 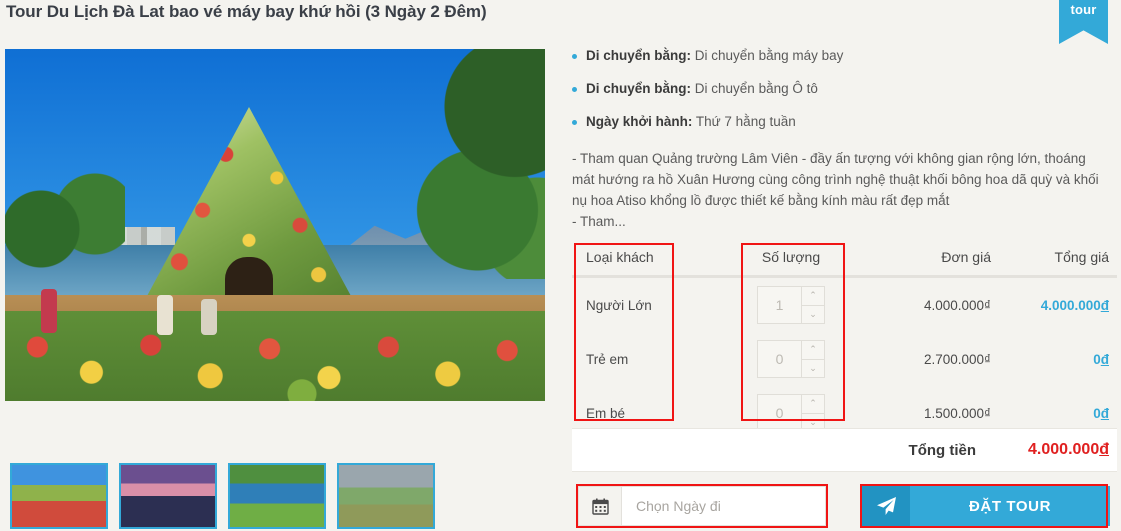 I want to click on grand-total-amount: 4.000.000, so click(x=1064, y=449).